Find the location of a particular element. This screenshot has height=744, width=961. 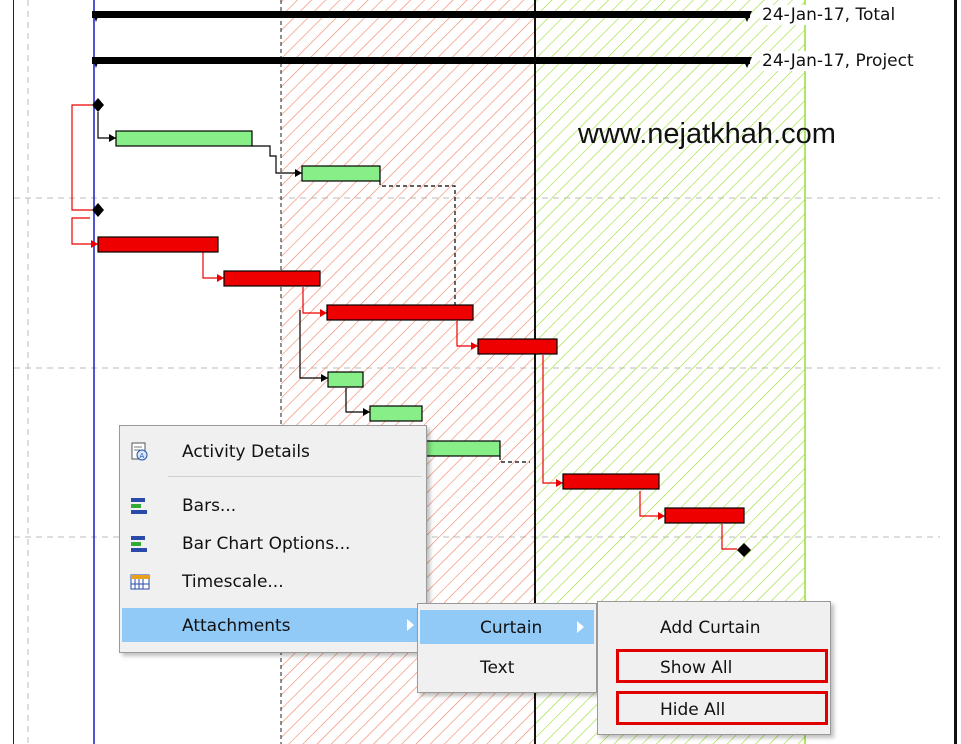

bars-icon is located at coordinates (139, 506).